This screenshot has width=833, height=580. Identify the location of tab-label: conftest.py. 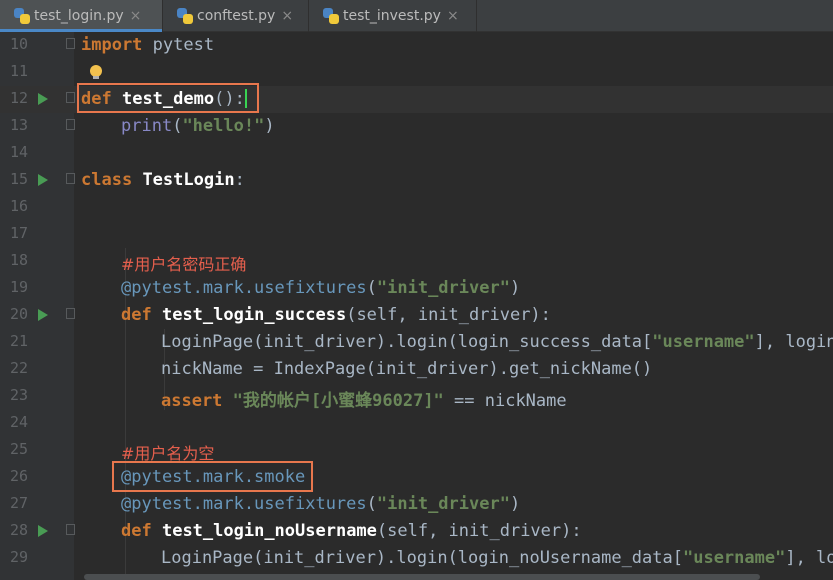
(236, 16).